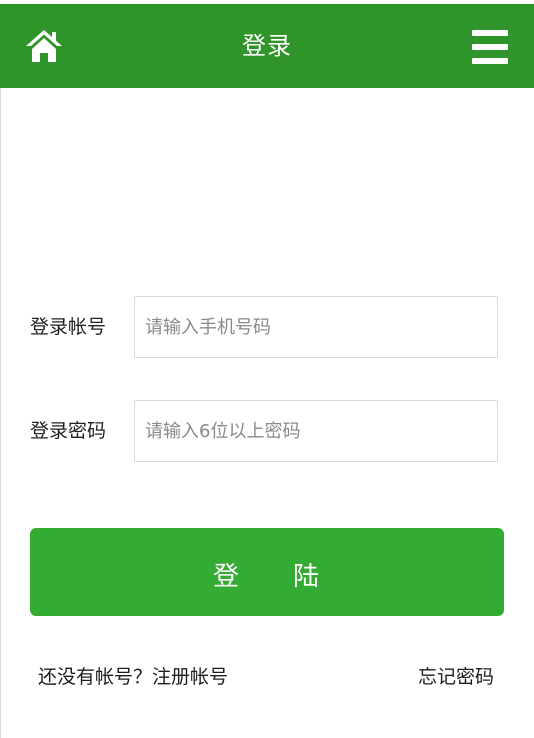 This screenshot has width=534, height=738. What do you see at coordinates (68, 327) in the screenshot?
I see `account-label: 登录帐号` at bounding box center [68, 327].